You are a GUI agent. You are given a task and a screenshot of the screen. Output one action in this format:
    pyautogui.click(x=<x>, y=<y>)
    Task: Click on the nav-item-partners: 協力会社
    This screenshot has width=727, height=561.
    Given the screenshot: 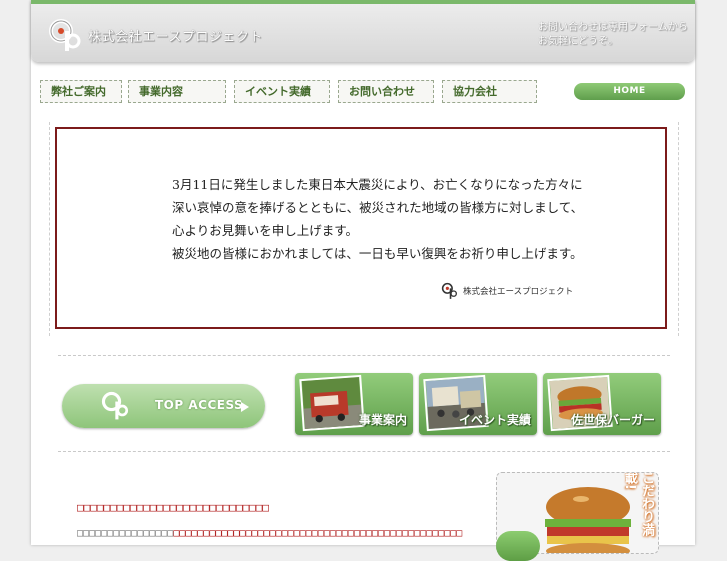 What is the action you would take?
    pyautogui.click(x=489, y=91)
    